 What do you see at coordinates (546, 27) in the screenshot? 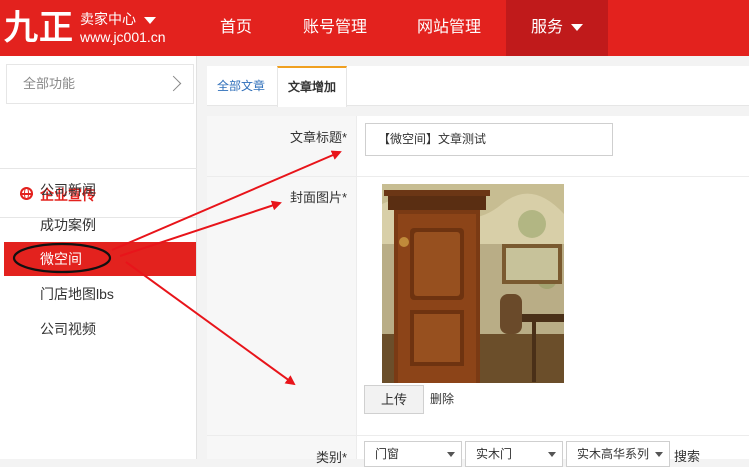
I see `nav-services-label: 服务` at bounding box center [546, 27].